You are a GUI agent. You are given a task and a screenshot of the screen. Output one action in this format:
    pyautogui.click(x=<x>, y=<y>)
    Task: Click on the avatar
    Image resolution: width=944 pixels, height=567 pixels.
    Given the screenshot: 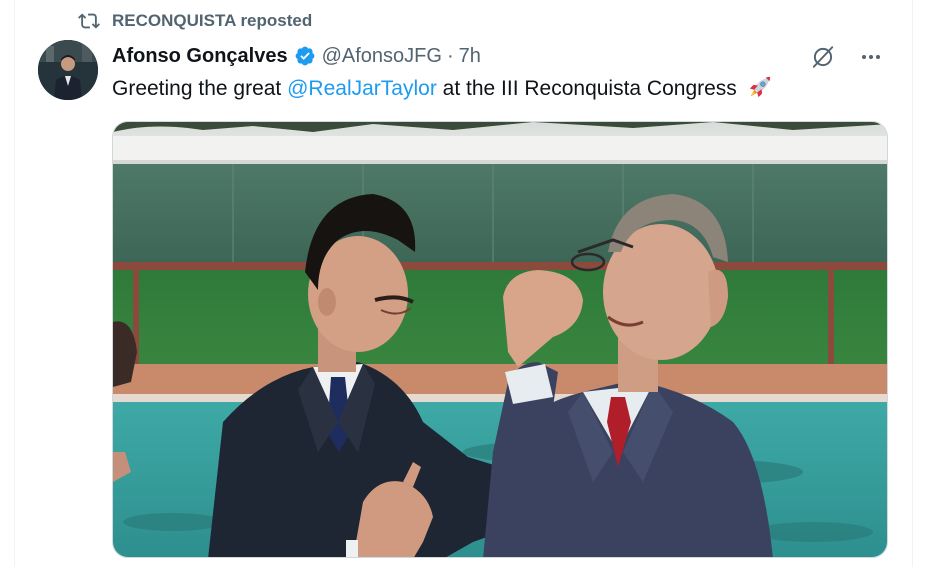 What is the action you would take?
    pyautogui.click(x=68, y=70)
    